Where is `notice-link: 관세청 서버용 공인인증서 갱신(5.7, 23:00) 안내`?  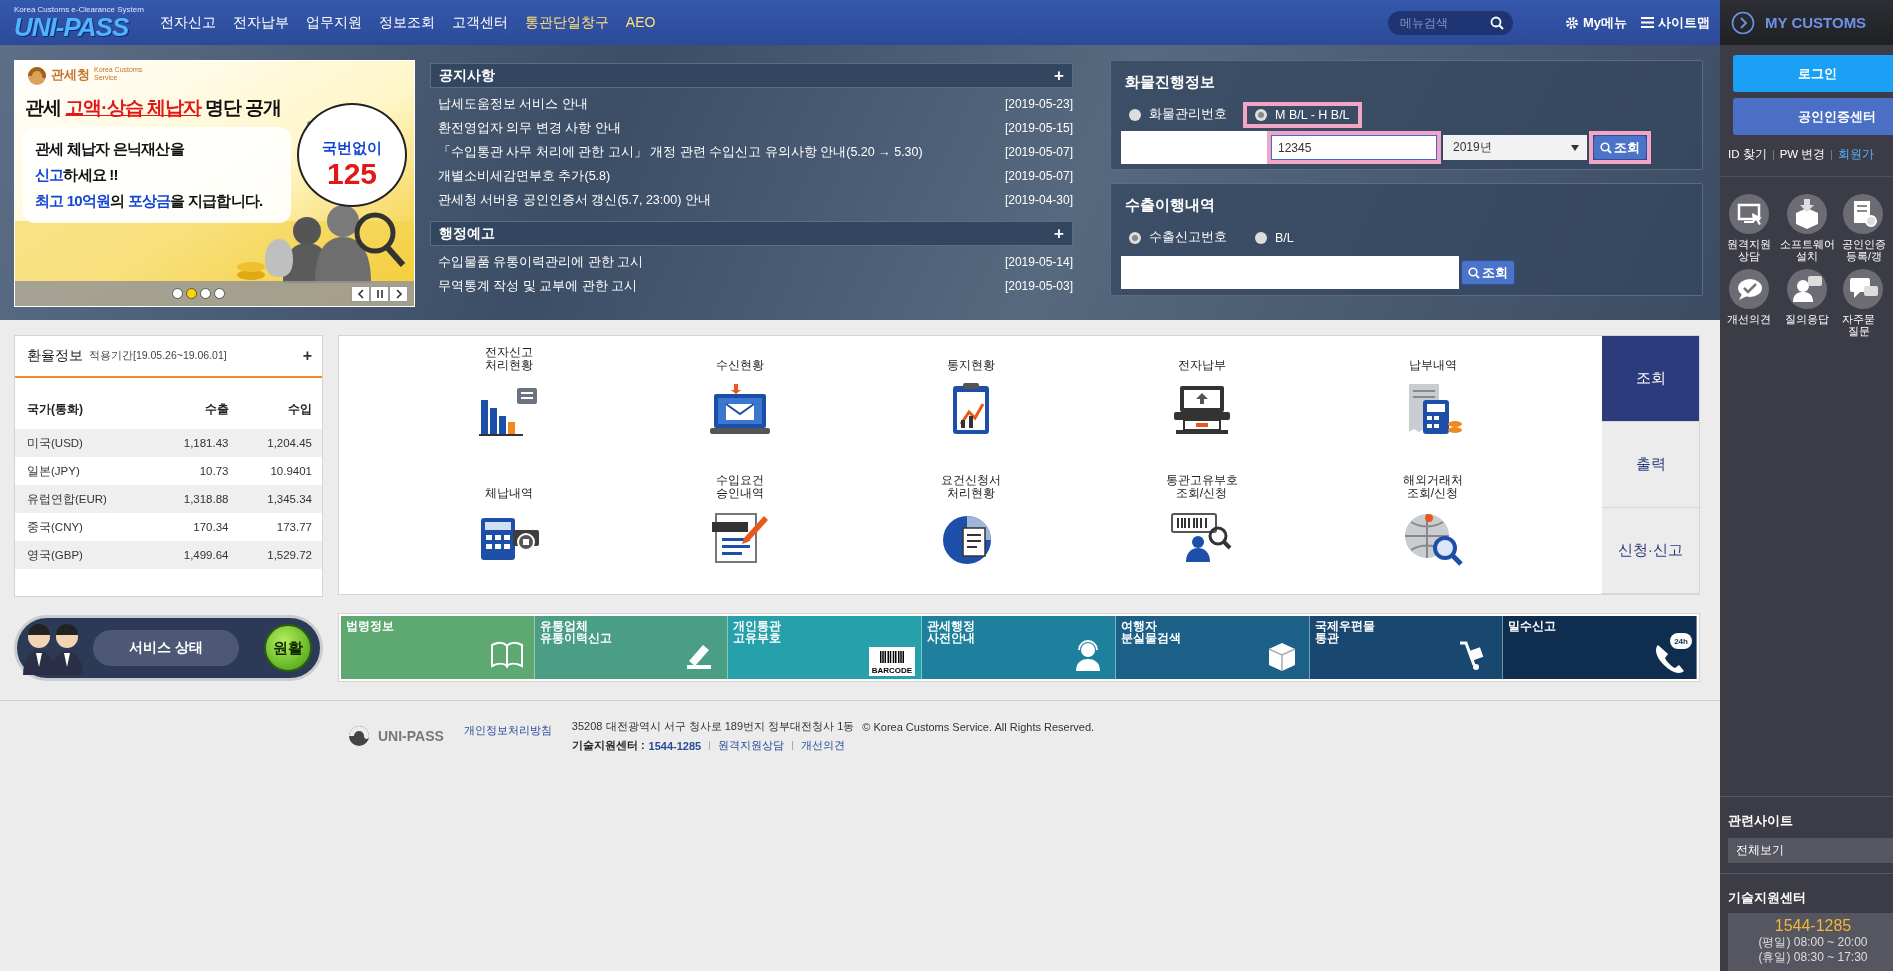
notice-link: 관세청 서버용 공인인증서 갱신(5.7, 23:00) 안내 is located at coordinates (574, 200).